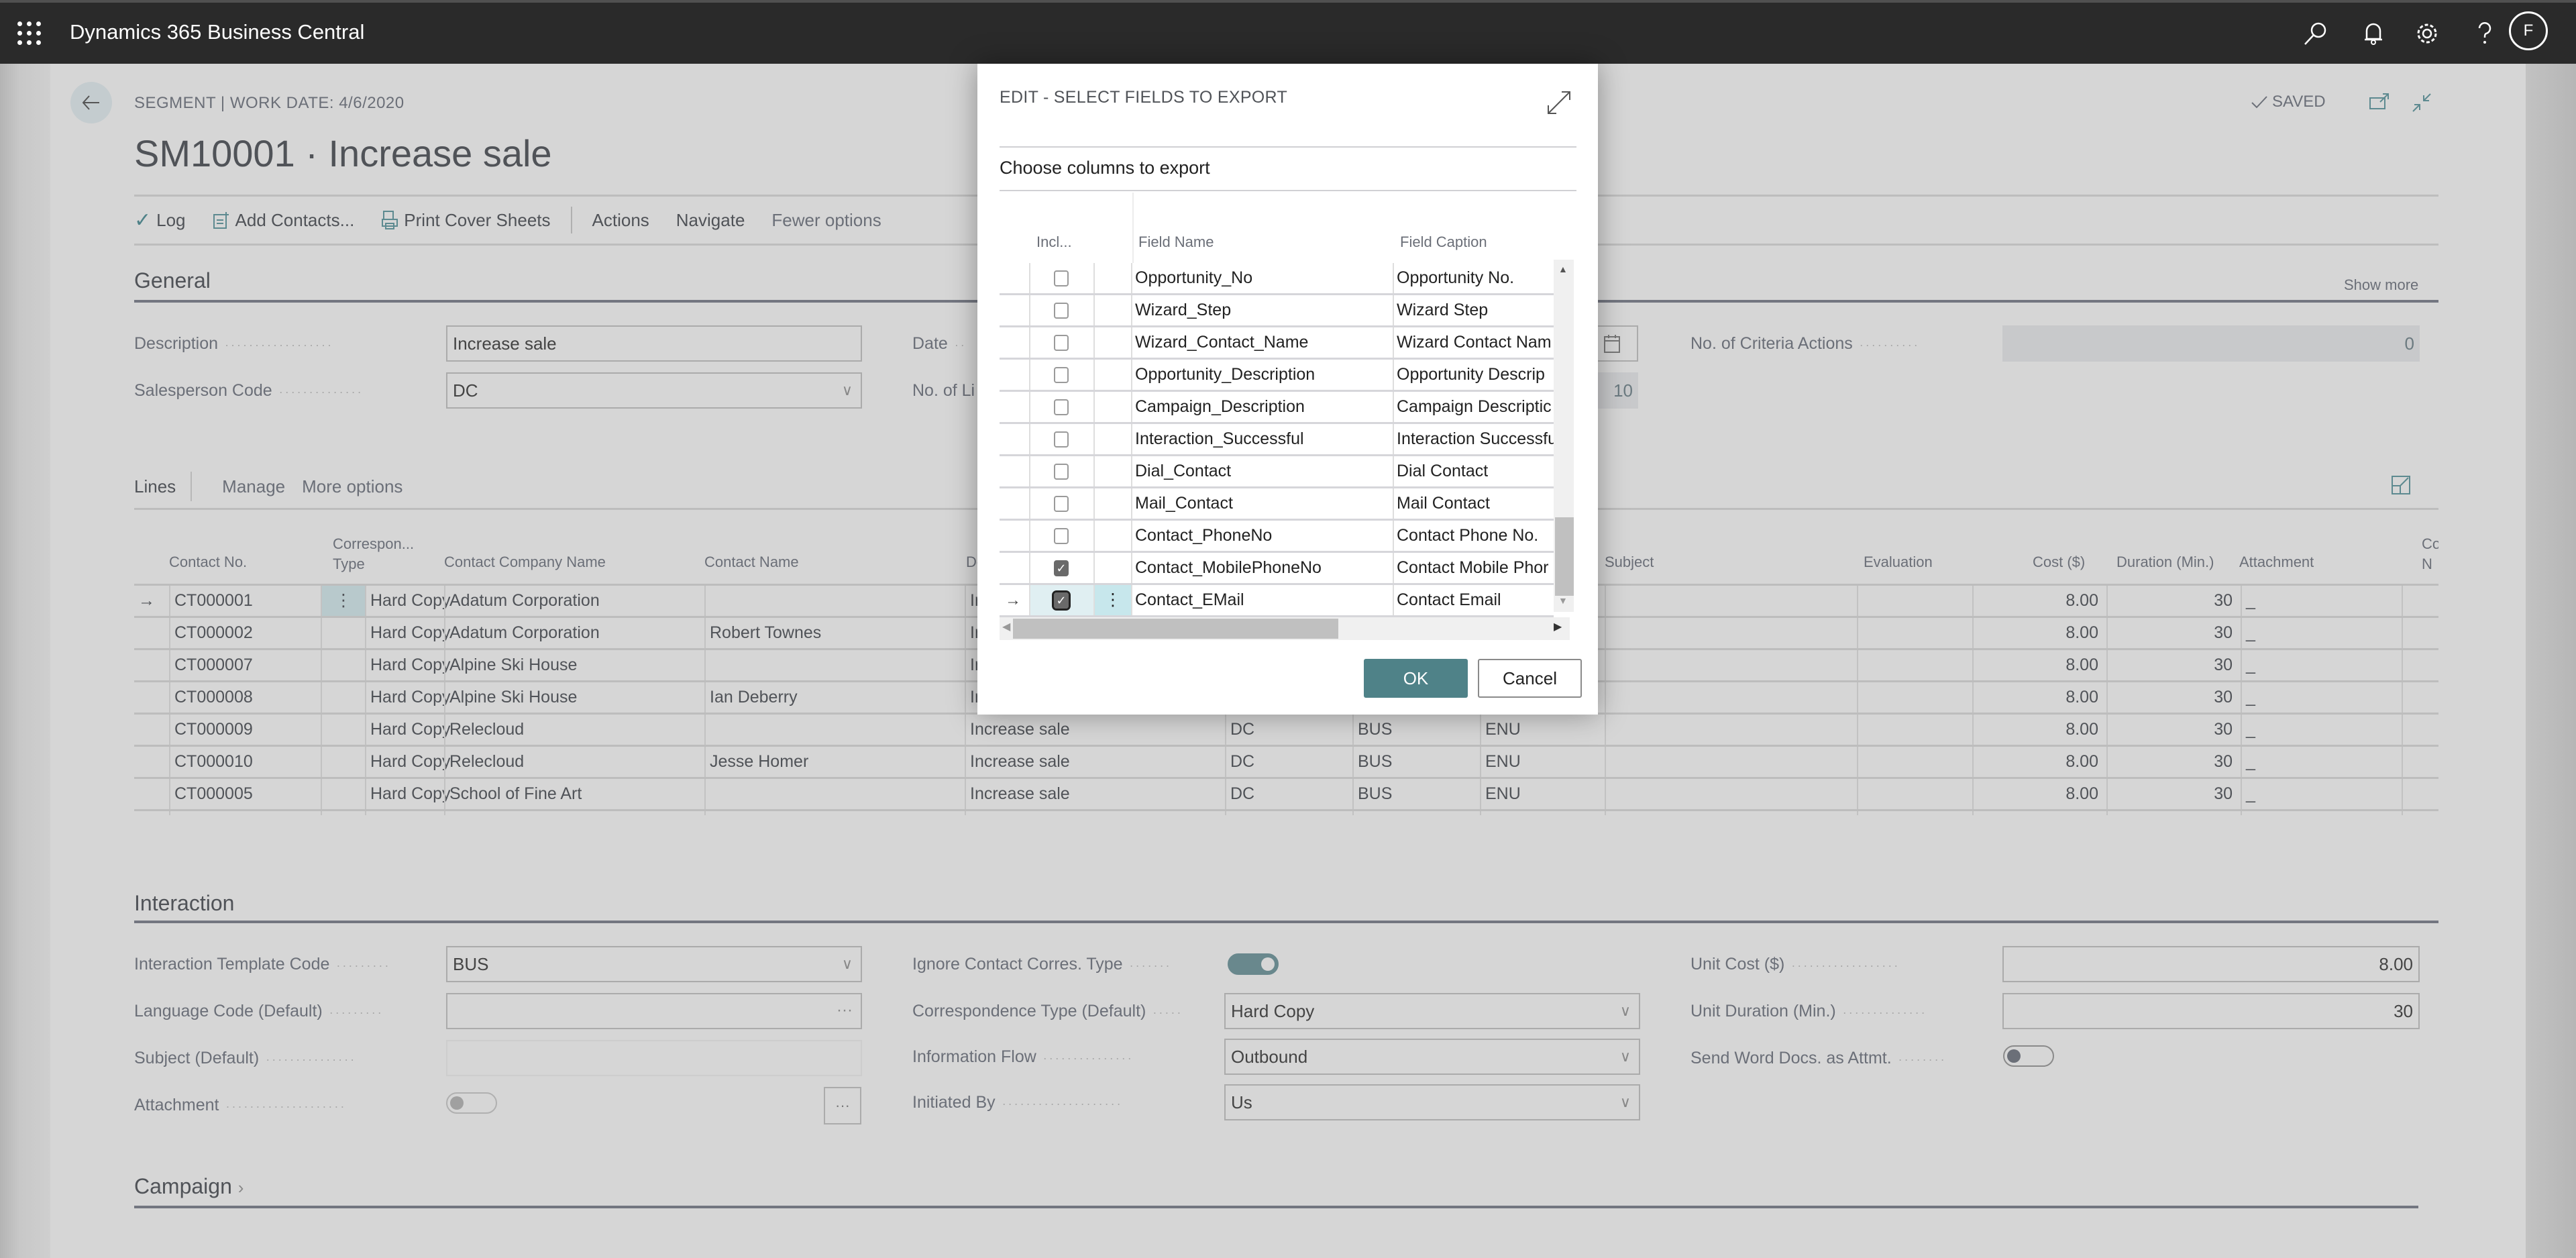 The image size is (2576, 1258). Describe the element at coordinates (1542, 730) in the screenshot. I see `table-cell-lang: ENU` at that location.